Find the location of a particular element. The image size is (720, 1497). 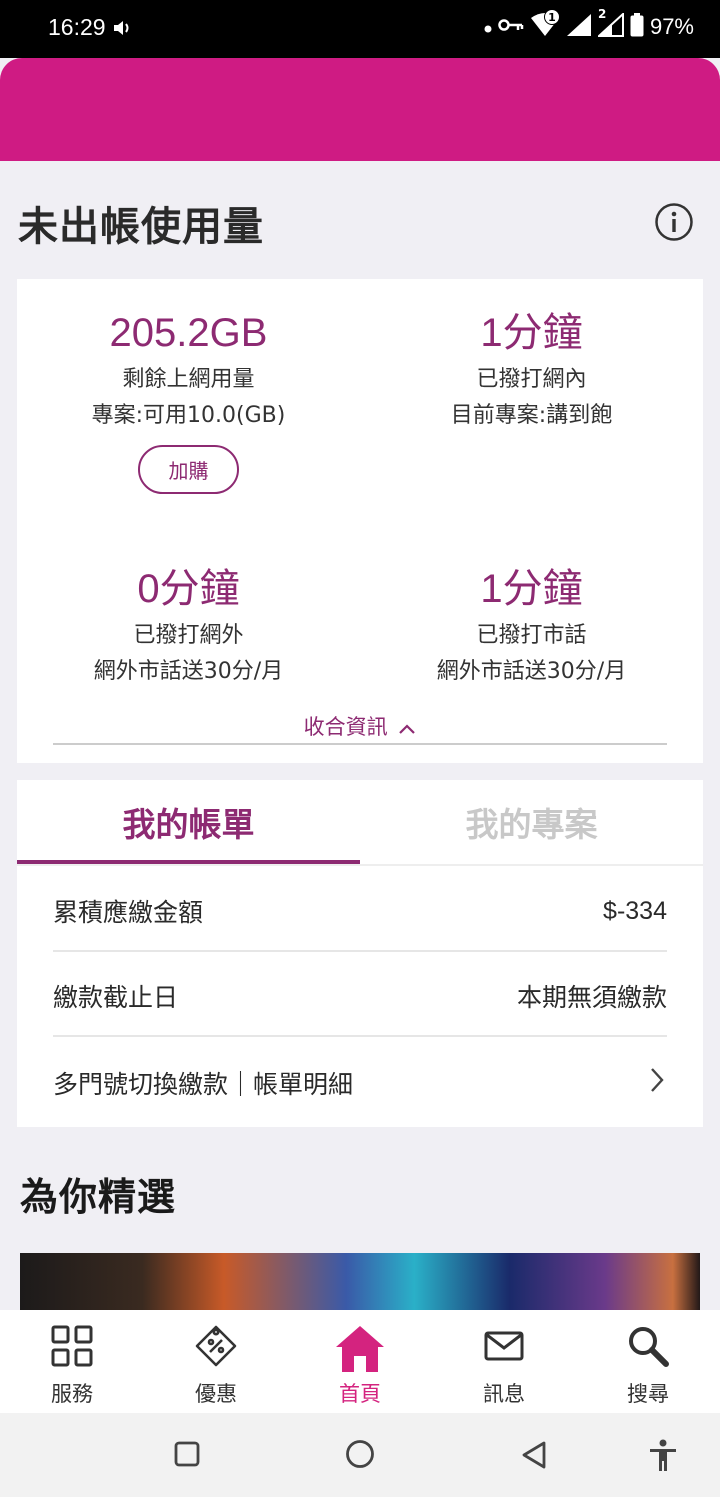

bill-details-label: 多門號切換繳款｜帳單明細 is located at coordinates (203, 1084).